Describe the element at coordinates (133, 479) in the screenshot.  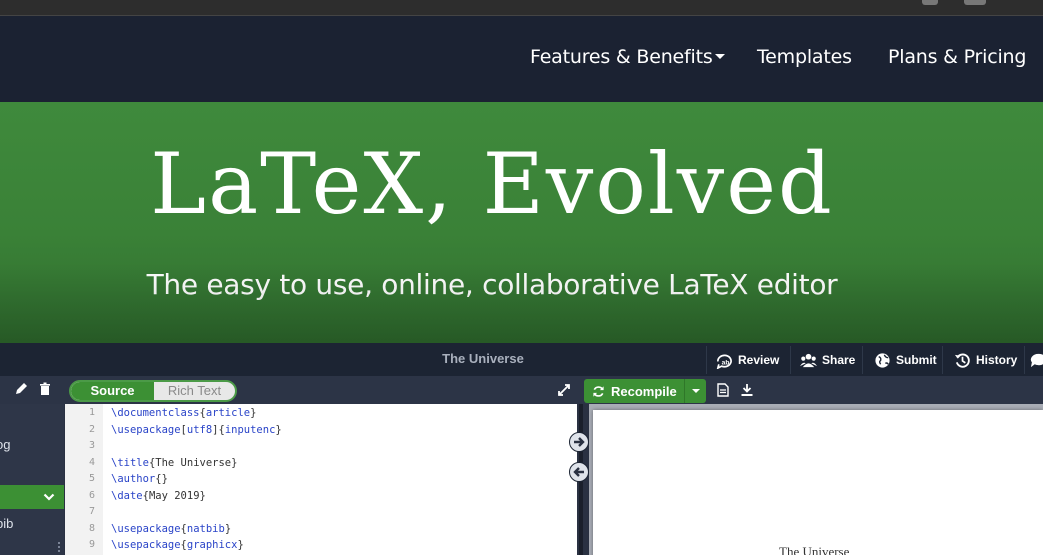
I see `latex-command: \author` at that location.